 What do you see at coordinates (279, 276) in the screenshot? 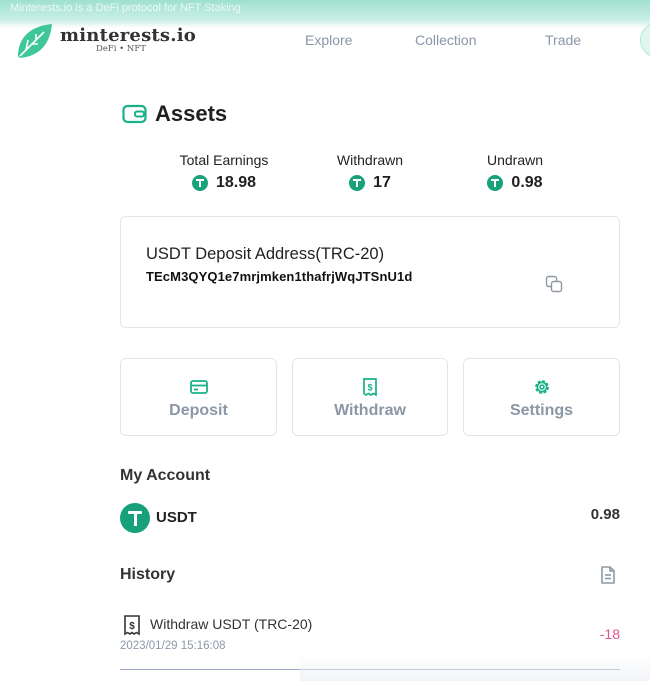
I see `deposit-address-value: TEcM3QYQ1e7mrjmken1thafrjWqJTSnU1d` at bounding box center [279, 276].